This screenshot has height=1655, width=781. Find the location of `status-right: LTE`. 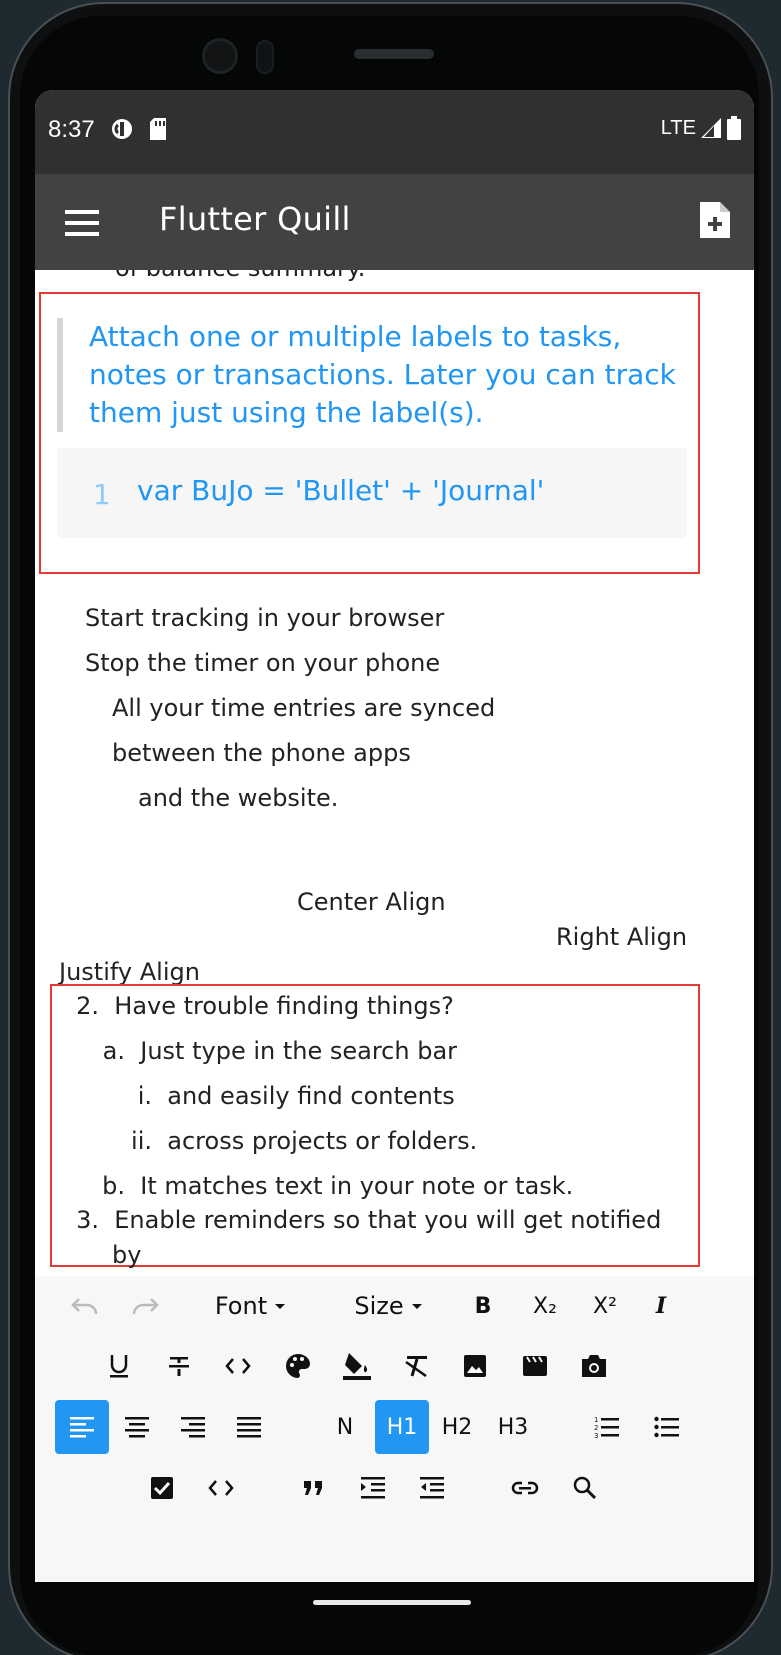

status-right: LTE is located at coordinates (701, 128).